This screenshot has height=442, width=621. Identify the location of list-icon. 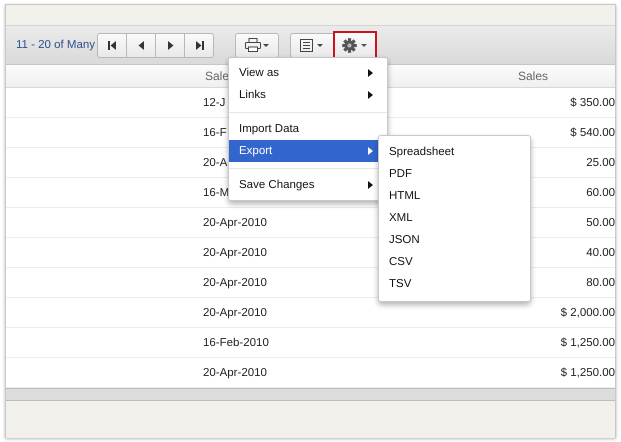
(312, 45).